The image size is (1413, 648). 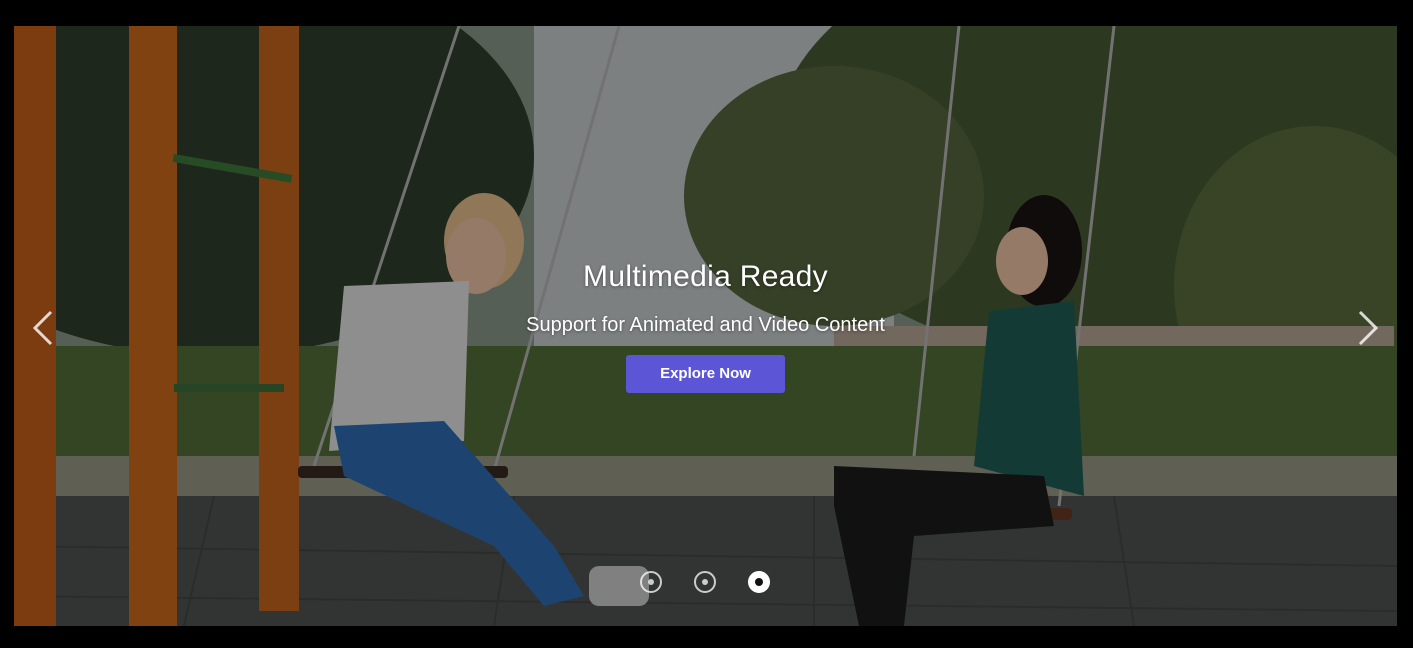 I want to click on previous-slide-button, so click(x=43, y=328).